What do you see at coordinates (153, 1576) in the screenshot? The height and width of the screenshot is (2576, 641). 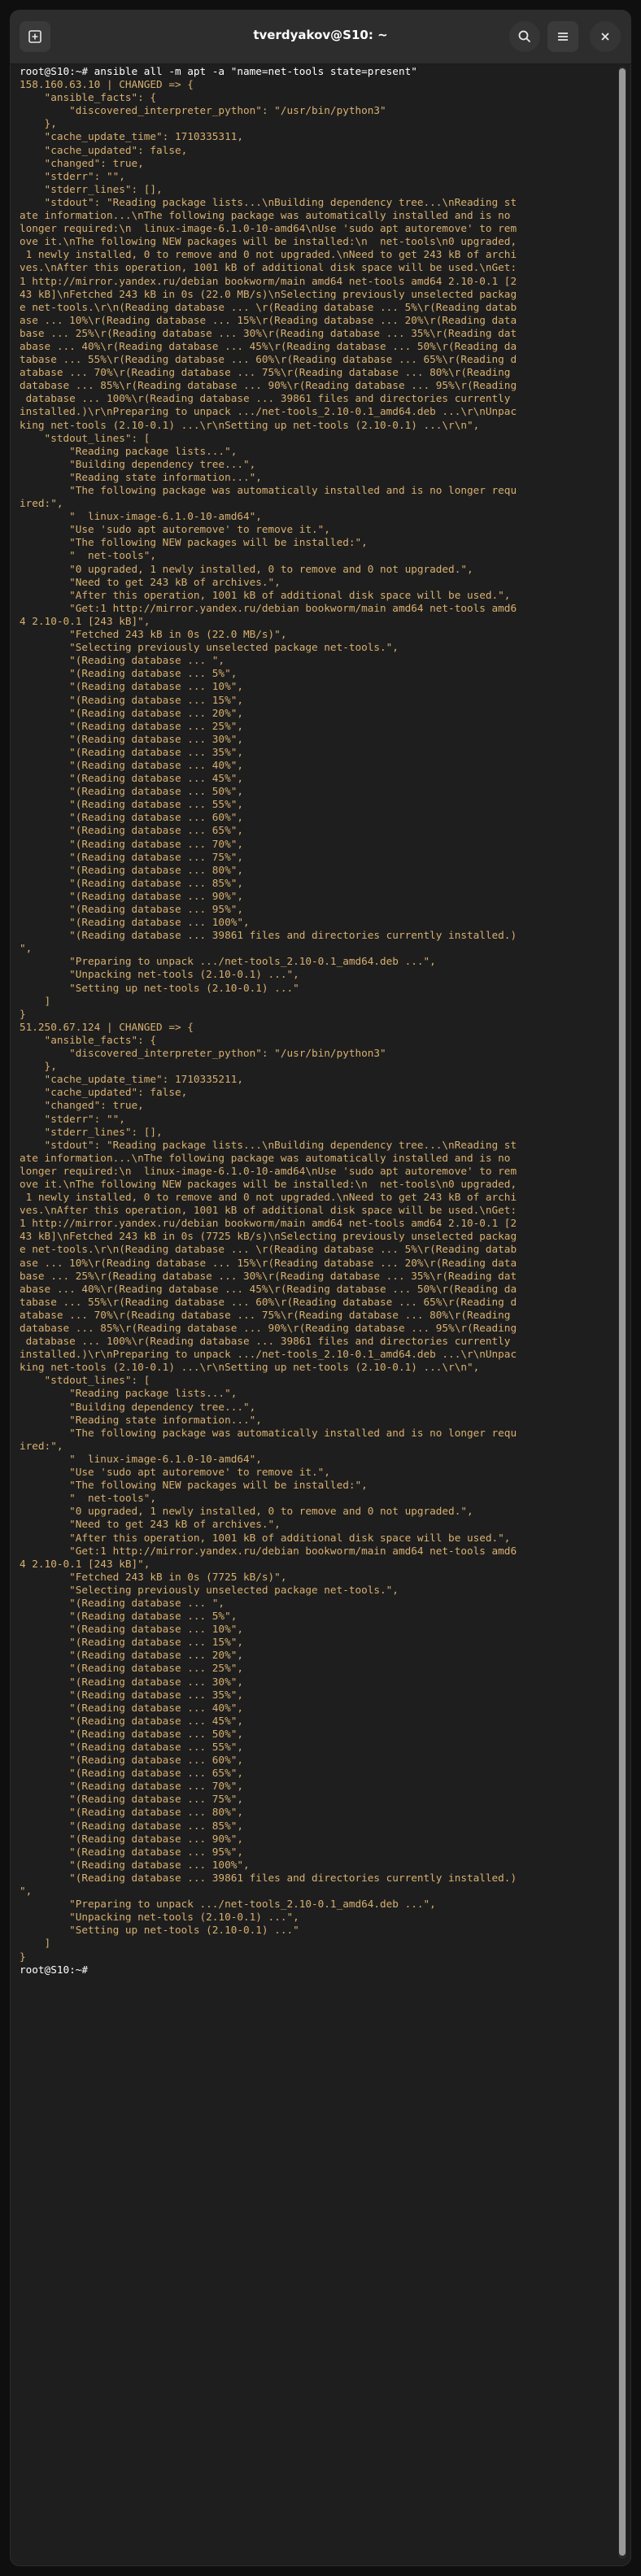 I see `terminal-output-line: "Fetched 243 kB in 0s (7725 kB/s)",` at bounding box center [153, 1576].